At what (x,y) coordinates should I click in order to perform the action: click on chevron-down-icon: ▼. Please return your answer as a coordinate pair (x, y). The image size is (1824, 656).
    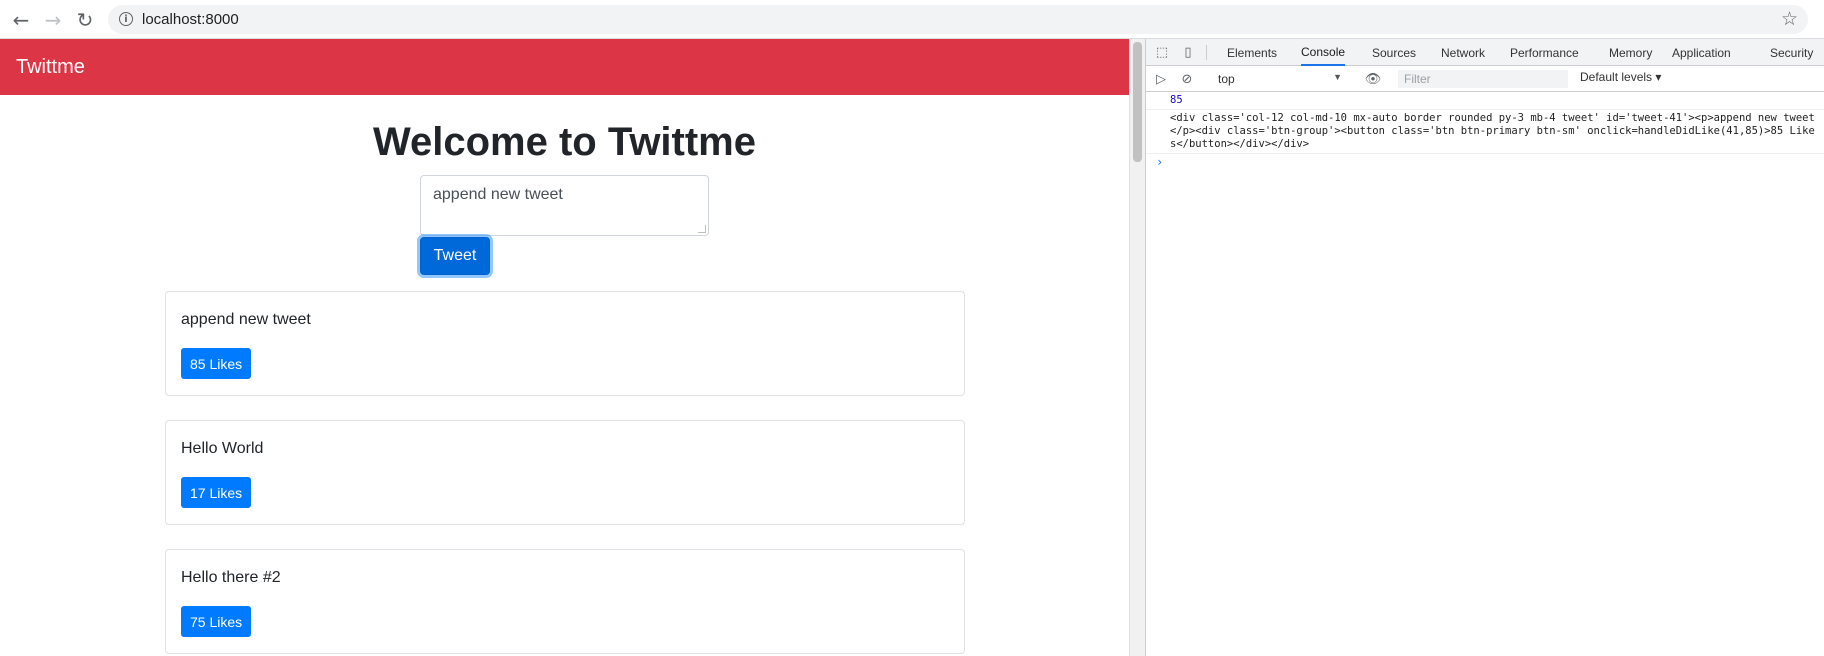
    Looking at the image, I should click on (1337, 77).